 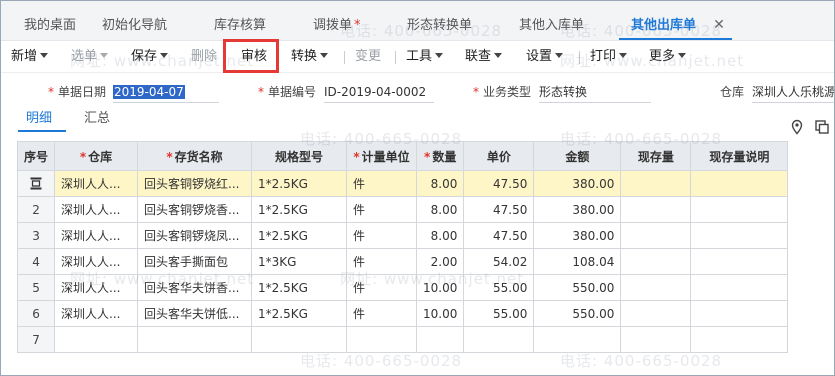 I want to click on col-header-spec: 规格型号, so click(x=299, y=156).